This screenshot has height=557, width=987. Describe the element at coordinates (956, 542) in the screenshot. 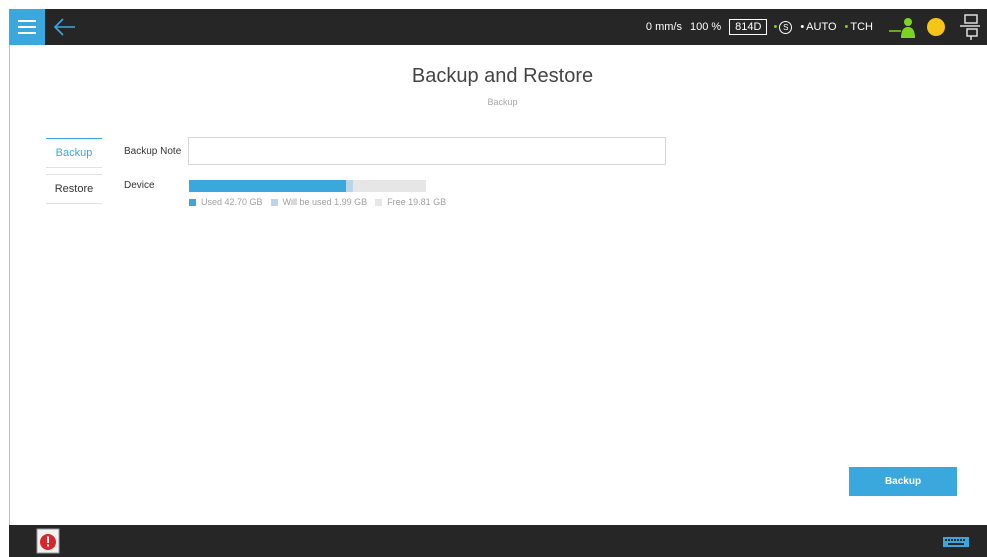

I see `keyboard-icon` at that location.